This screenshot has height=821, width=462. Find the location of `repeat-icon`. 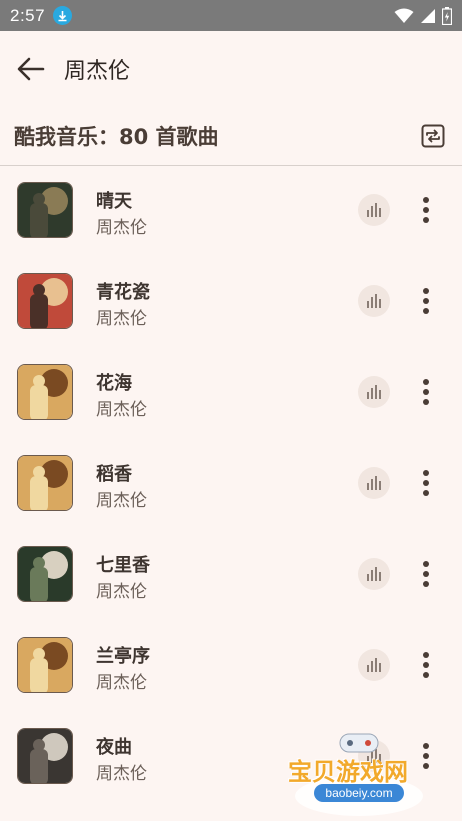

repeat-icon is located at coordinates (433, 136).